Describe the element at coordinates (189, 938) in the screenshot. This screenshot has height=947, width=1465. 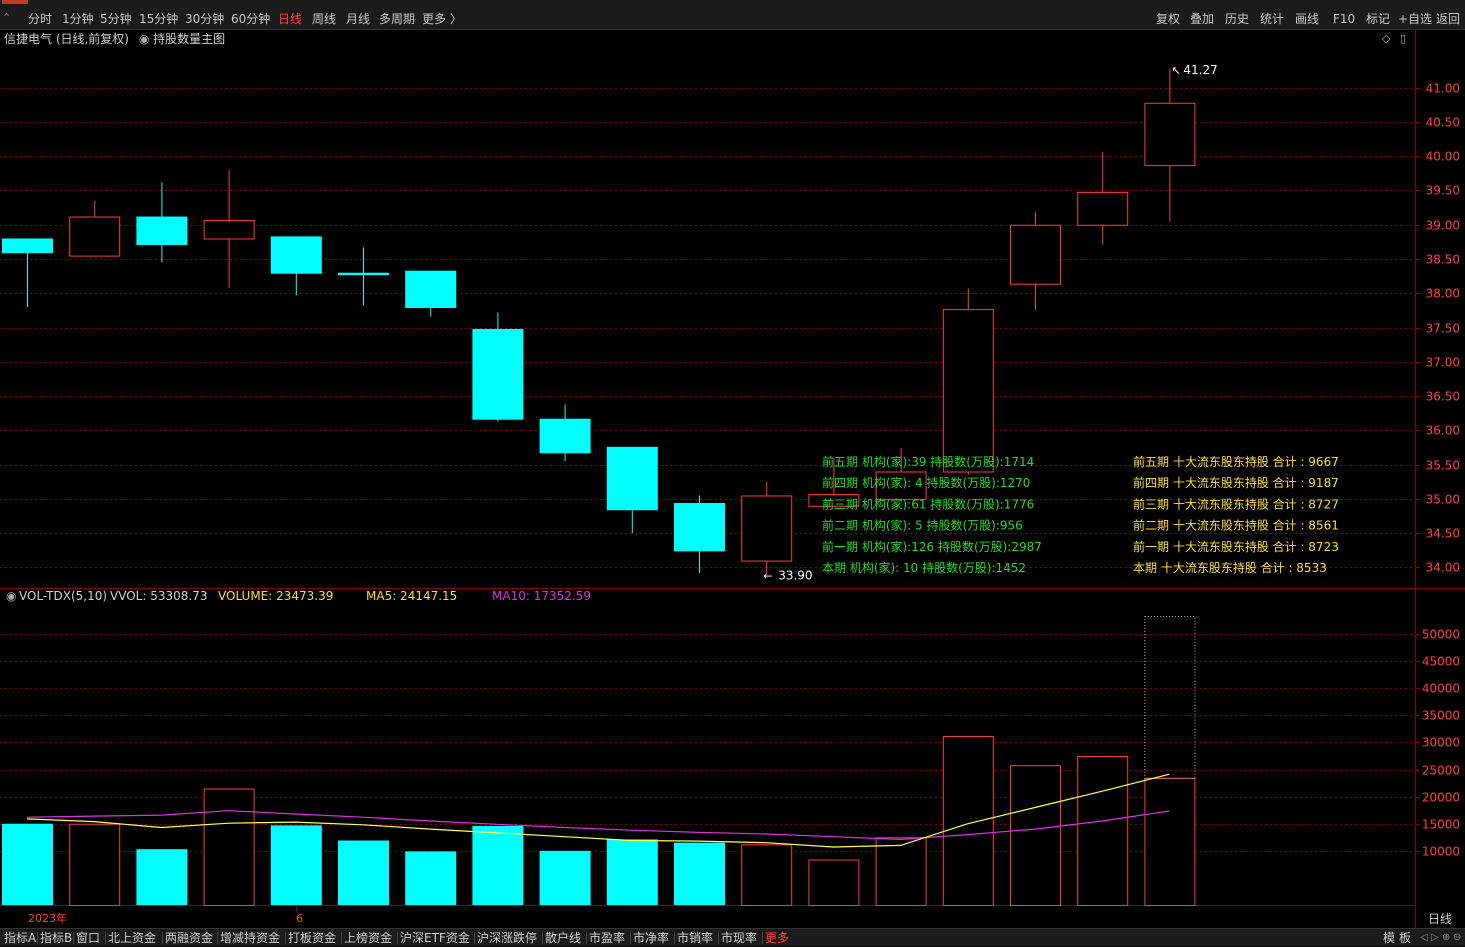
I see `tab-margin-funds: 两融资金` at that location.